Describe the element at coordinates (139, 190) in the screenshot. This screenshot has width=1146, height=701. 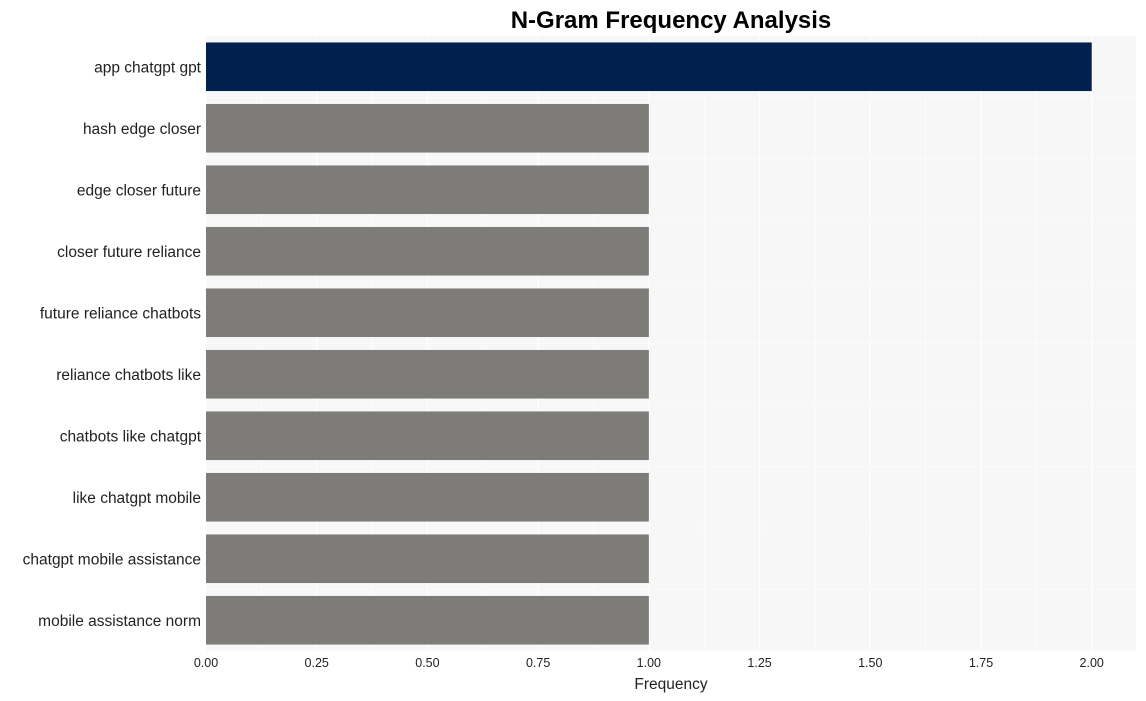
I see `y-tick-label: edge closer future` at that location.